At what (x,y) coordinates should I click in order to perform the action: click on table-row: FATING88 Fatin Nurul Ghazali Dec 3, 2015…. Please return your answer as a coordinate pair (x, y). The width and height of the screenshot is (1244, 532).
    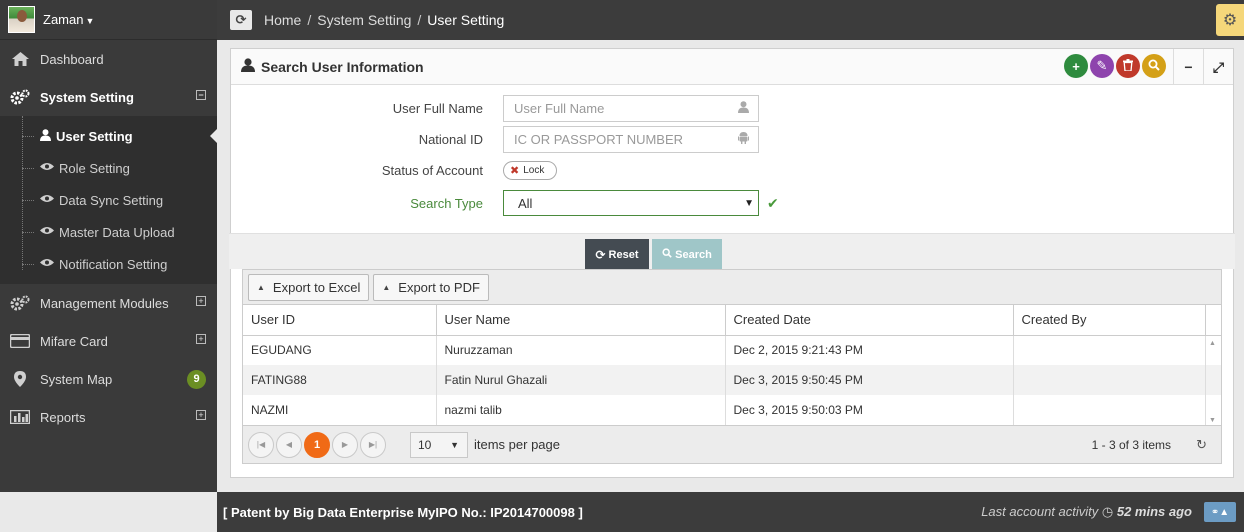
    Looking at the image, I should click on (732, 380).